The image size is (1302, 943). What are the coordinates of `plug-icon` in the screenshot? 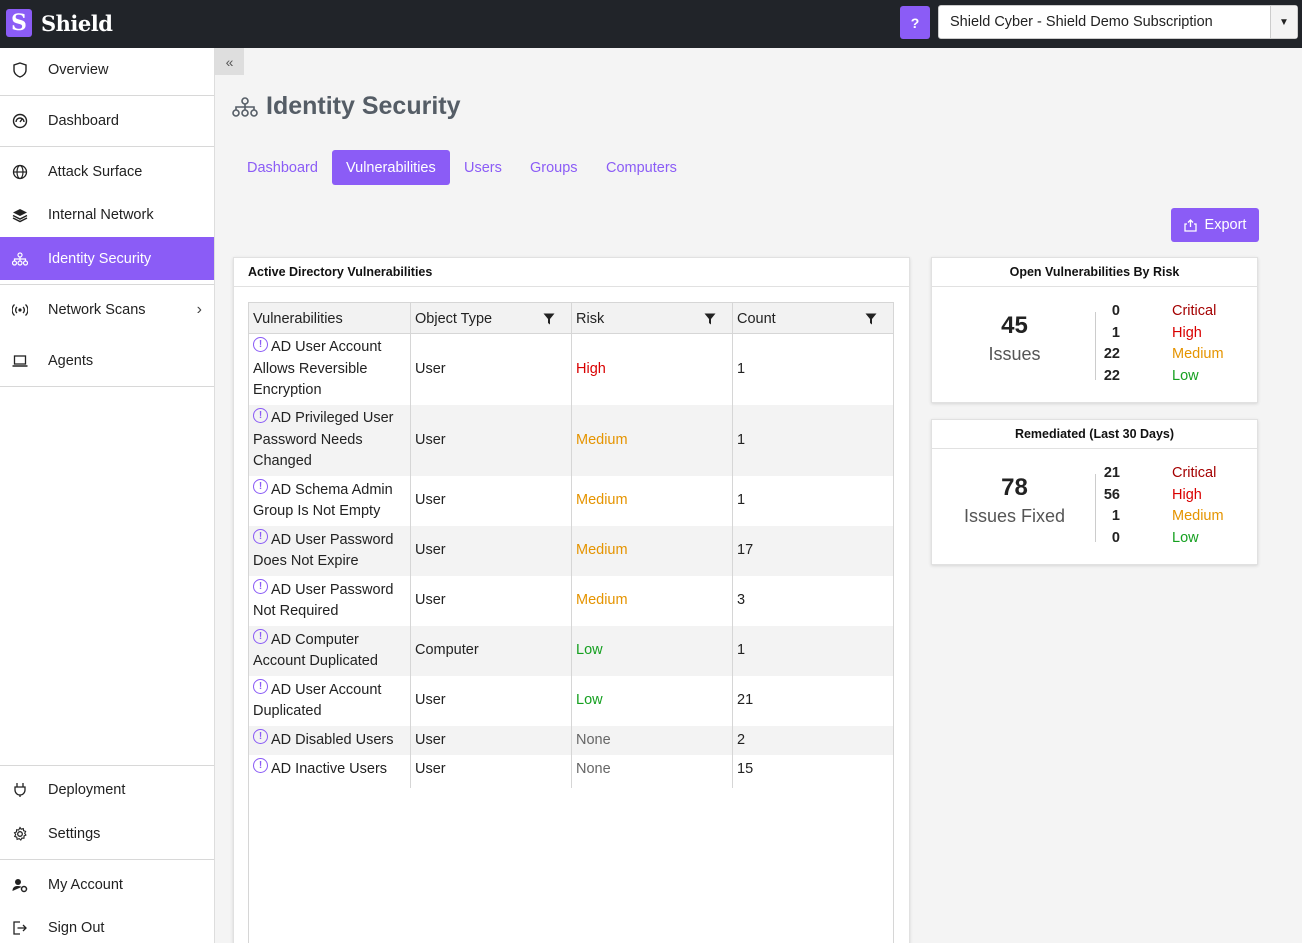 It's located at (20, 790).